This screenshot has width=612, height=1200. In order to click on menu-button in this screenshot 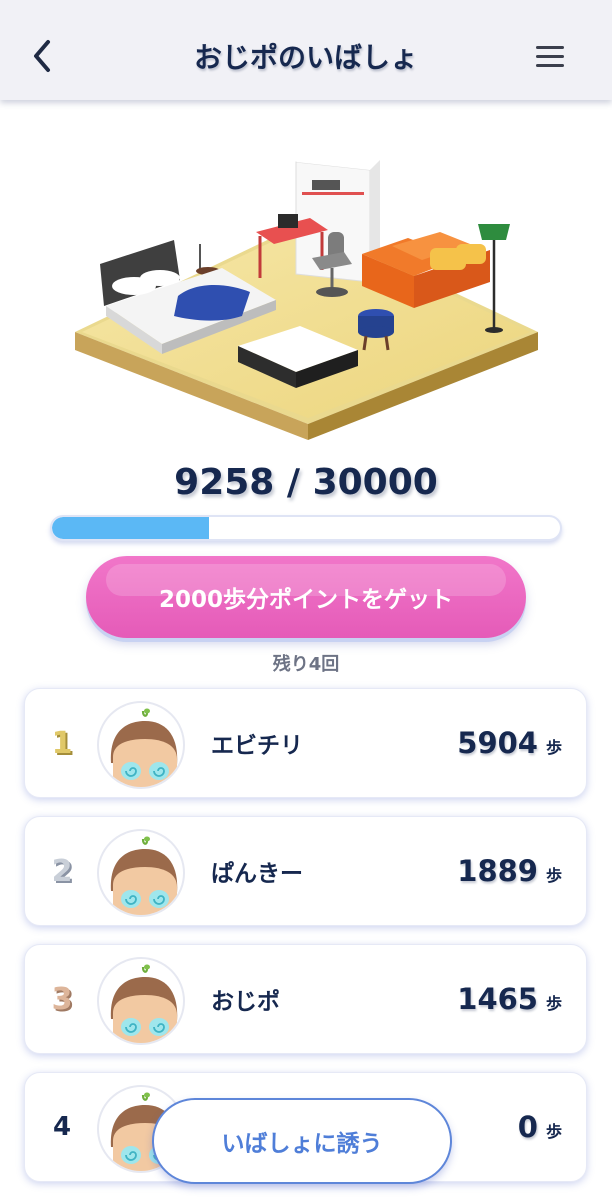, I will do `click(550, 58)`.